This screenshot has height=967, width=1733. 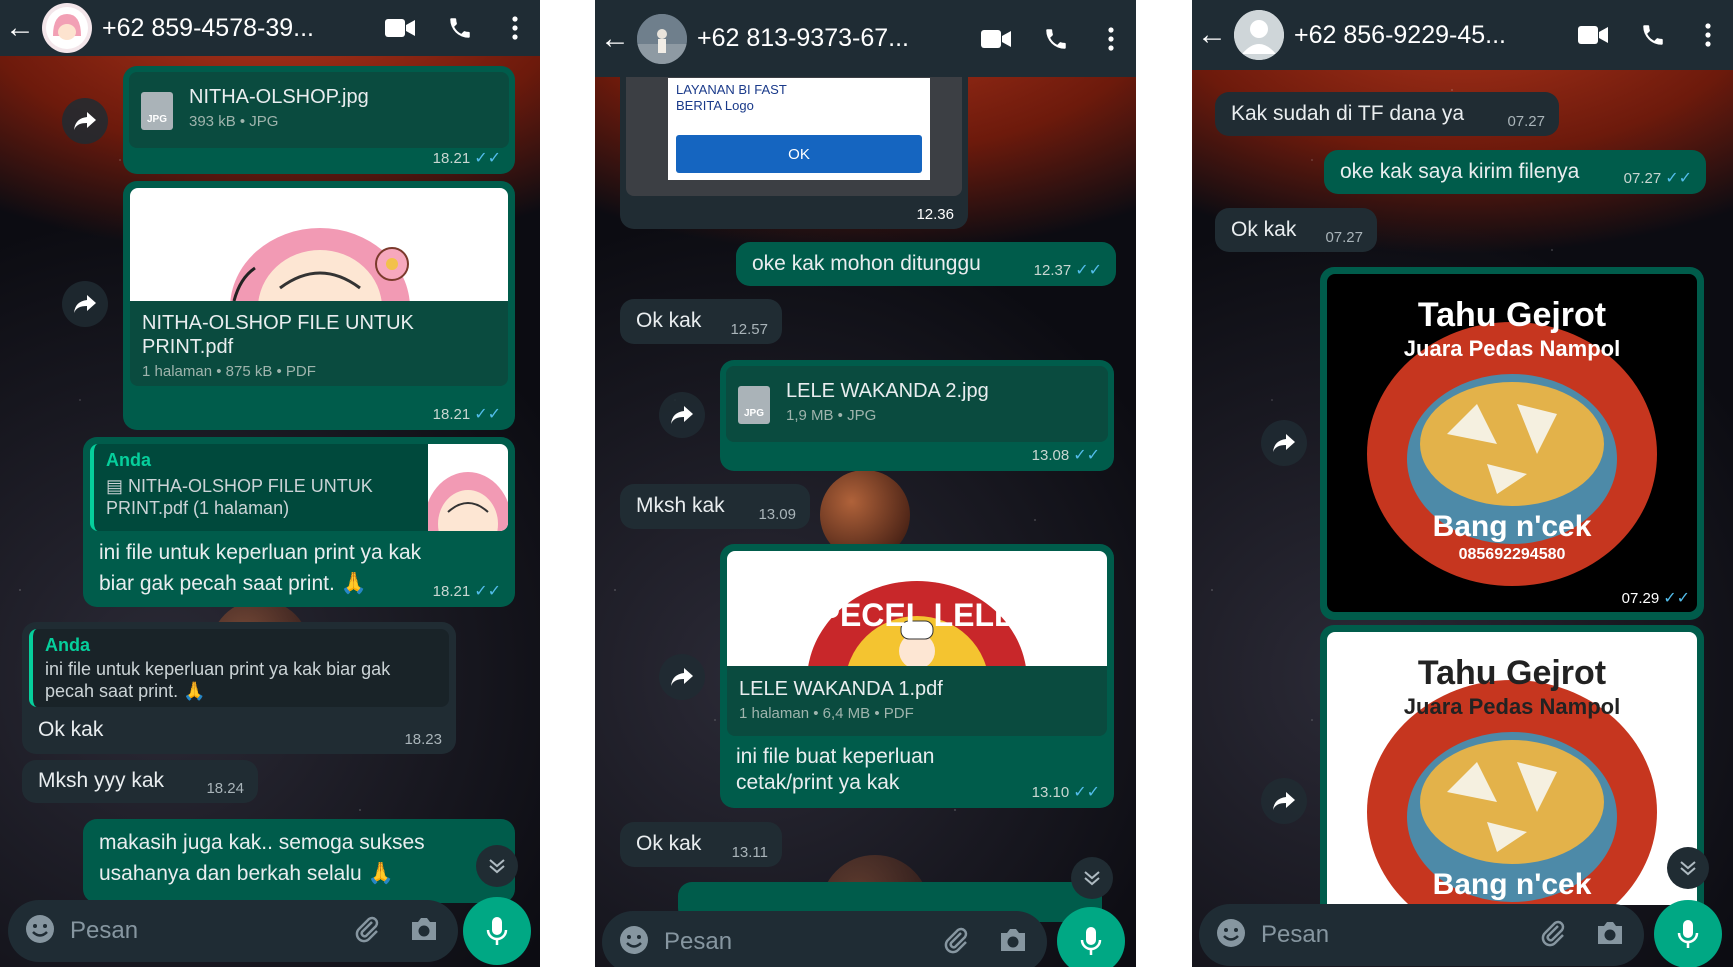 I want to click on pdf-preview, so click(x=319, y=244).